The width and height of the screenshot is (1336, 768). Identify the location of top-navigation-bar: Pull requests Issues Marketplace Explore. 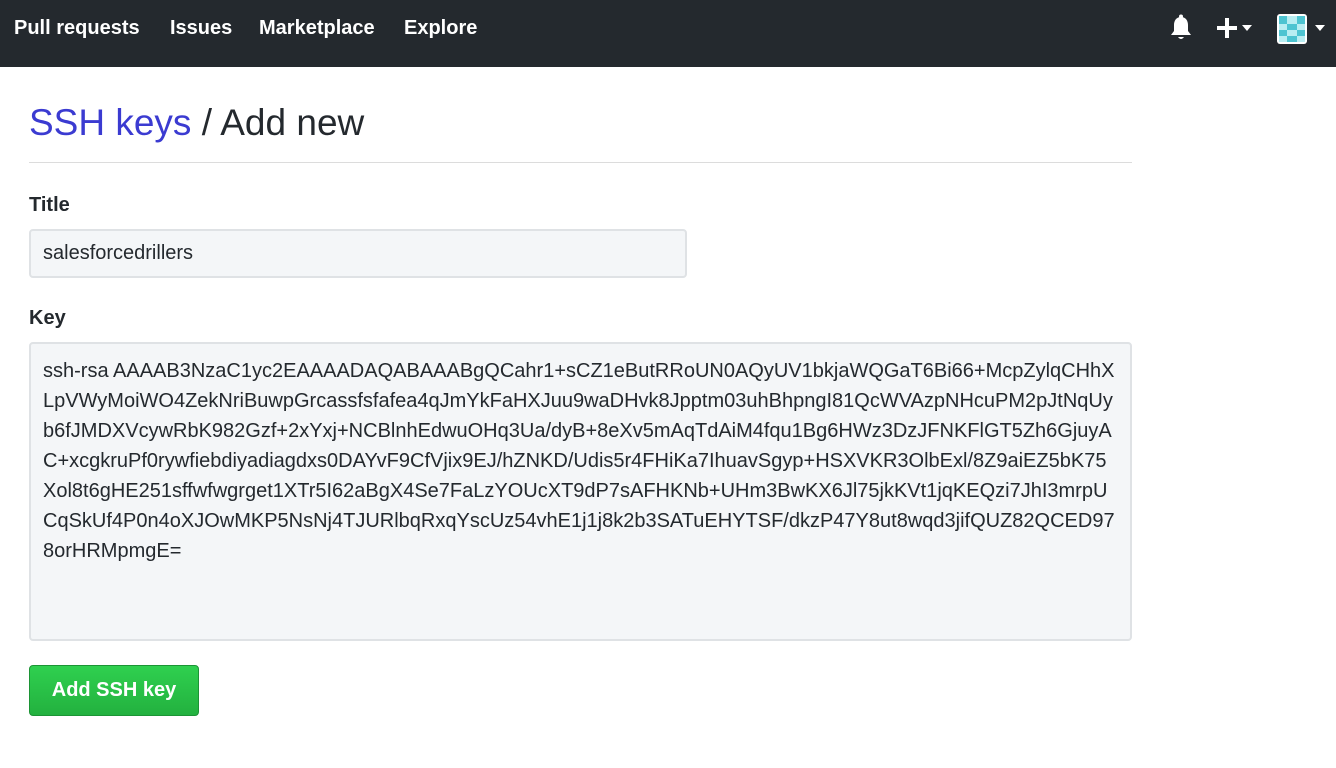
(668, 33).